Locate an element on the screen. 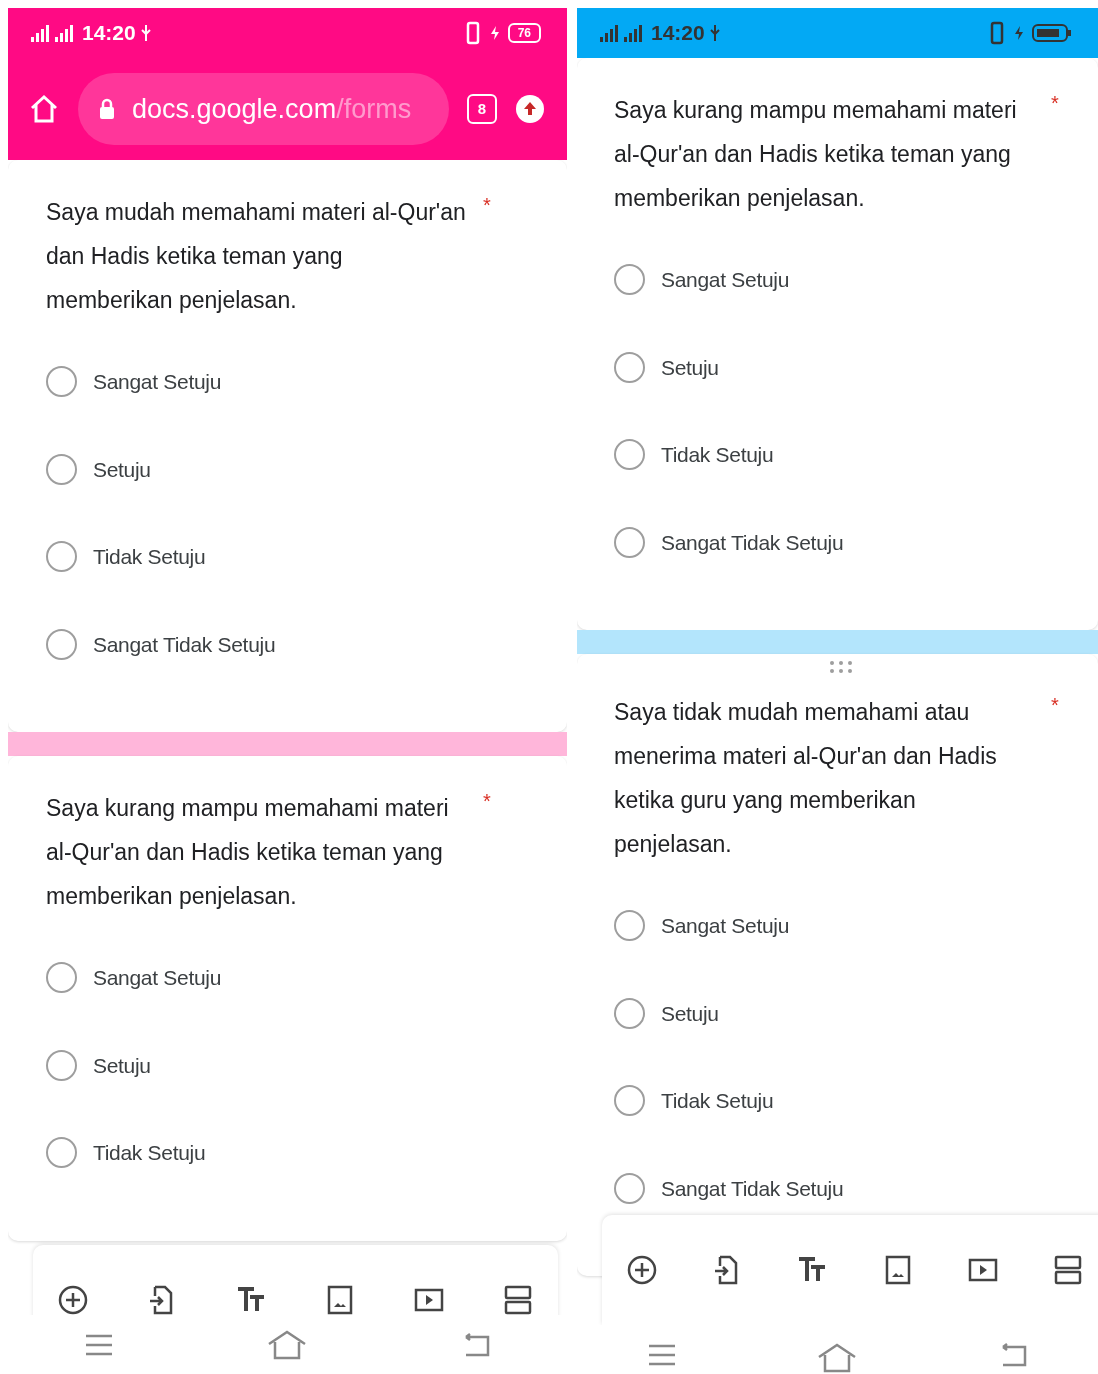 The width and height of the screenshot is (1098, 1374). upload-icon is located at coordinates (530, 109).